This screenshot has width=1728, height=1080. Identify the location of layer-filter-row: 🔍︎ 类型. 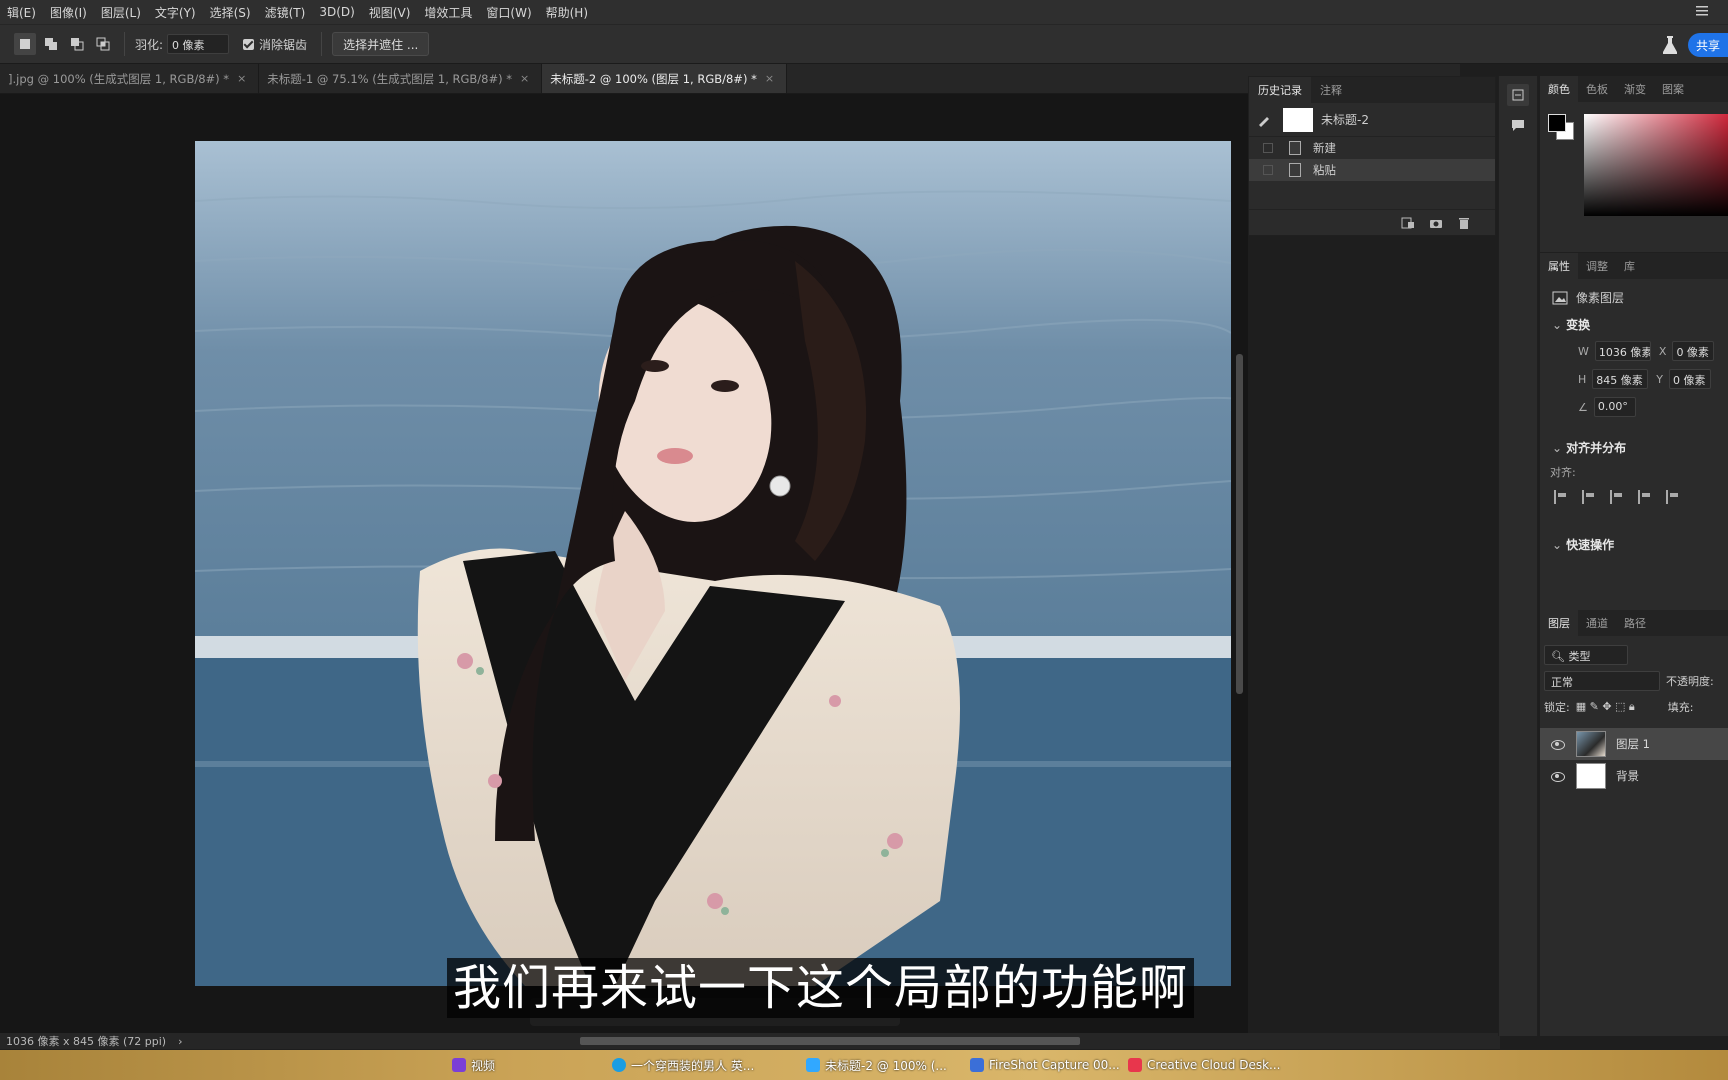
(1634, 655).